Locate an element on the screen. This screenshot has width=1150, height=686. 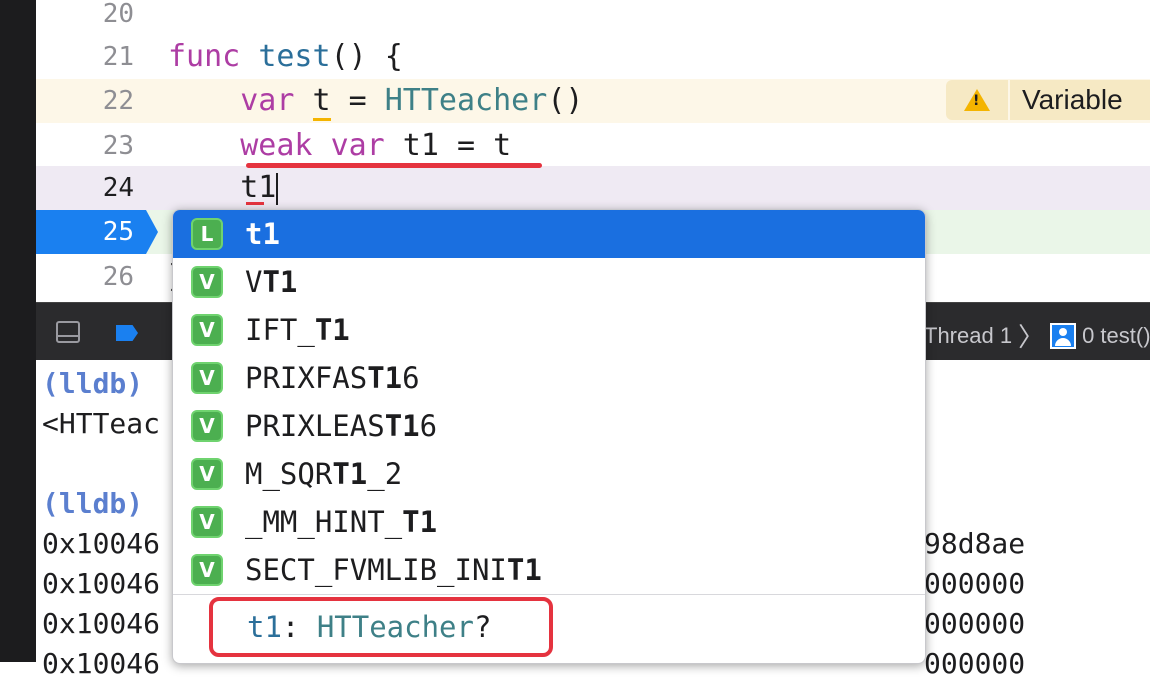
code-line-23: 23 weak var t1 = t is located at coordinates (593, 146).